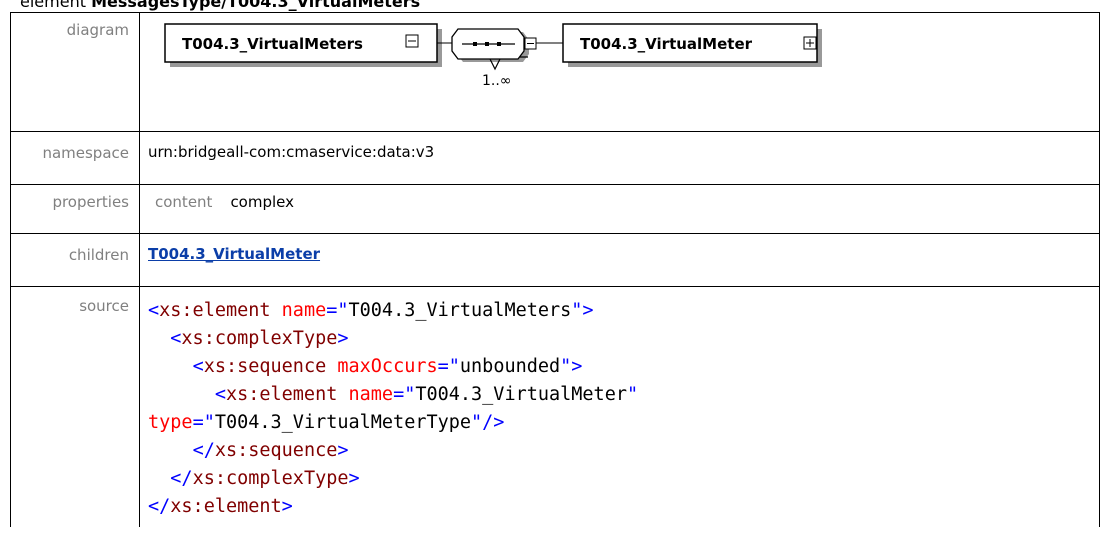 Image resolution: width=1103 pixels, height=546 pixels. Describe the element at coordinates (460, 310) in the screenshot. I see `code-token: T004.3_VirtualMeters` at that location.